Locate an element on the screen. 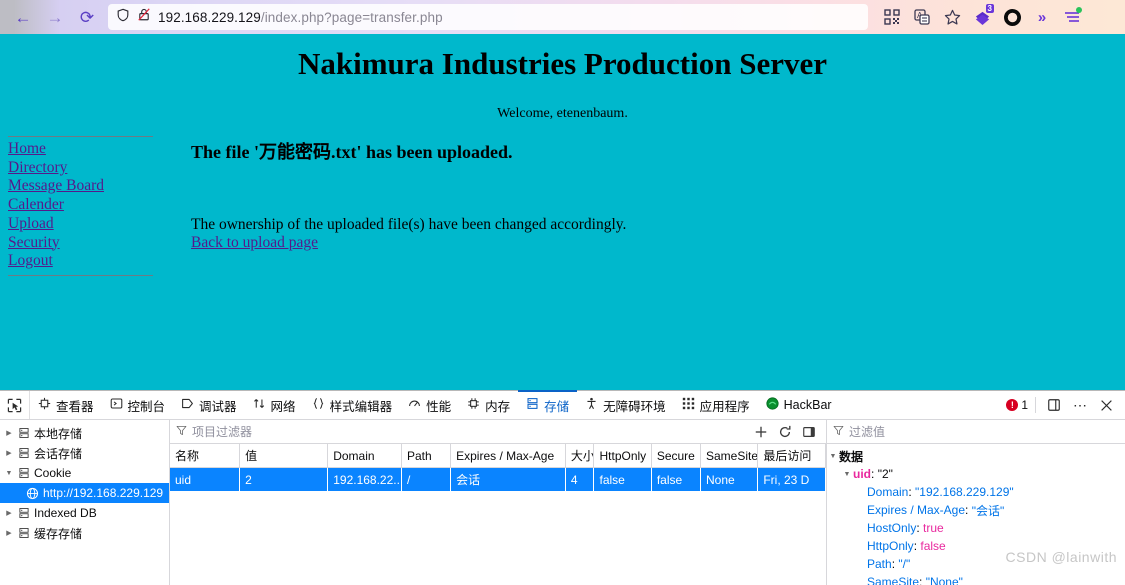  tree-item-local-storage: ▶ 本地存储 is located at coordinates (84, 433).